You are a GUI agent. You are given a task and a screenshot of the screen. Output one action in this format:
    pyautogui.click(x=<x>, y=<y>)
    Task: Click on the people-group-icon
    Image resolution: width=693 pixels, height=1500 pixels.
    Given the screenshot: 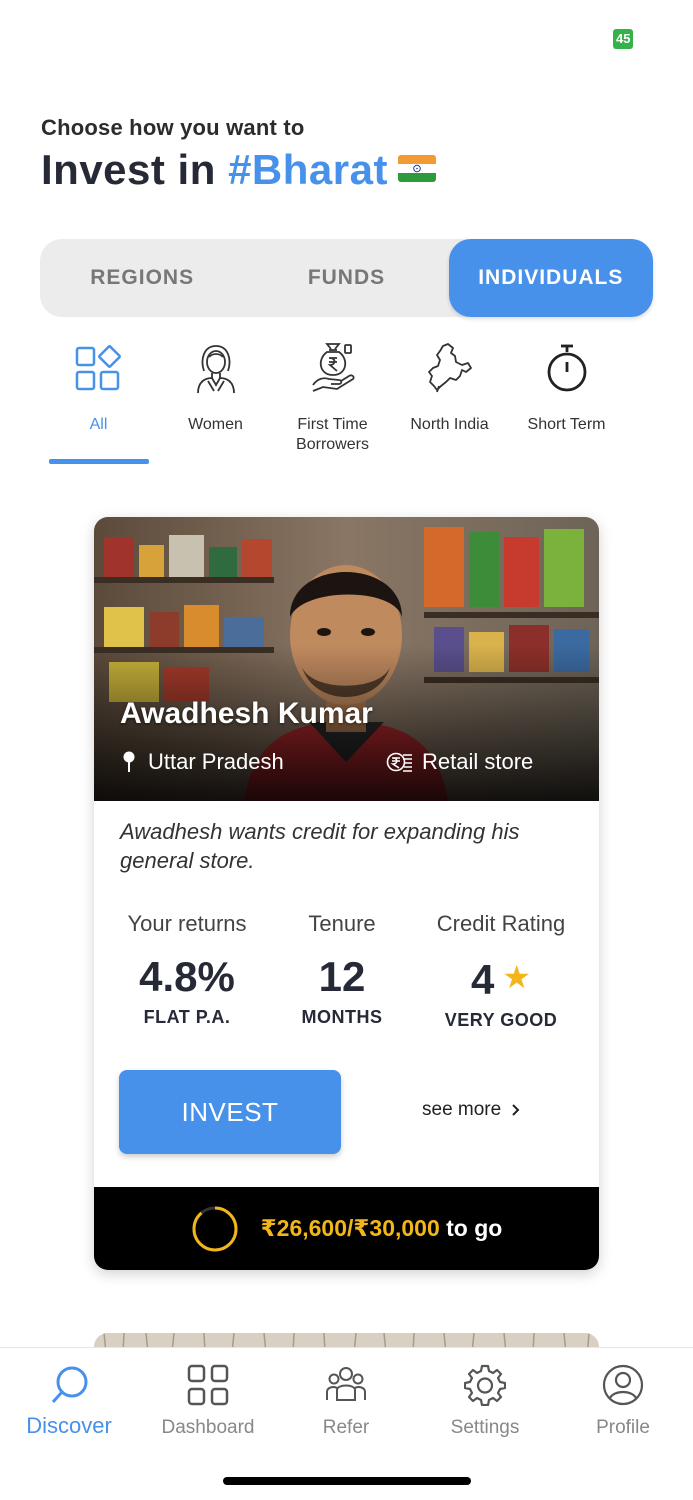 What is the action you would take?
    pyautogui.click(x=346, y=1384)
    